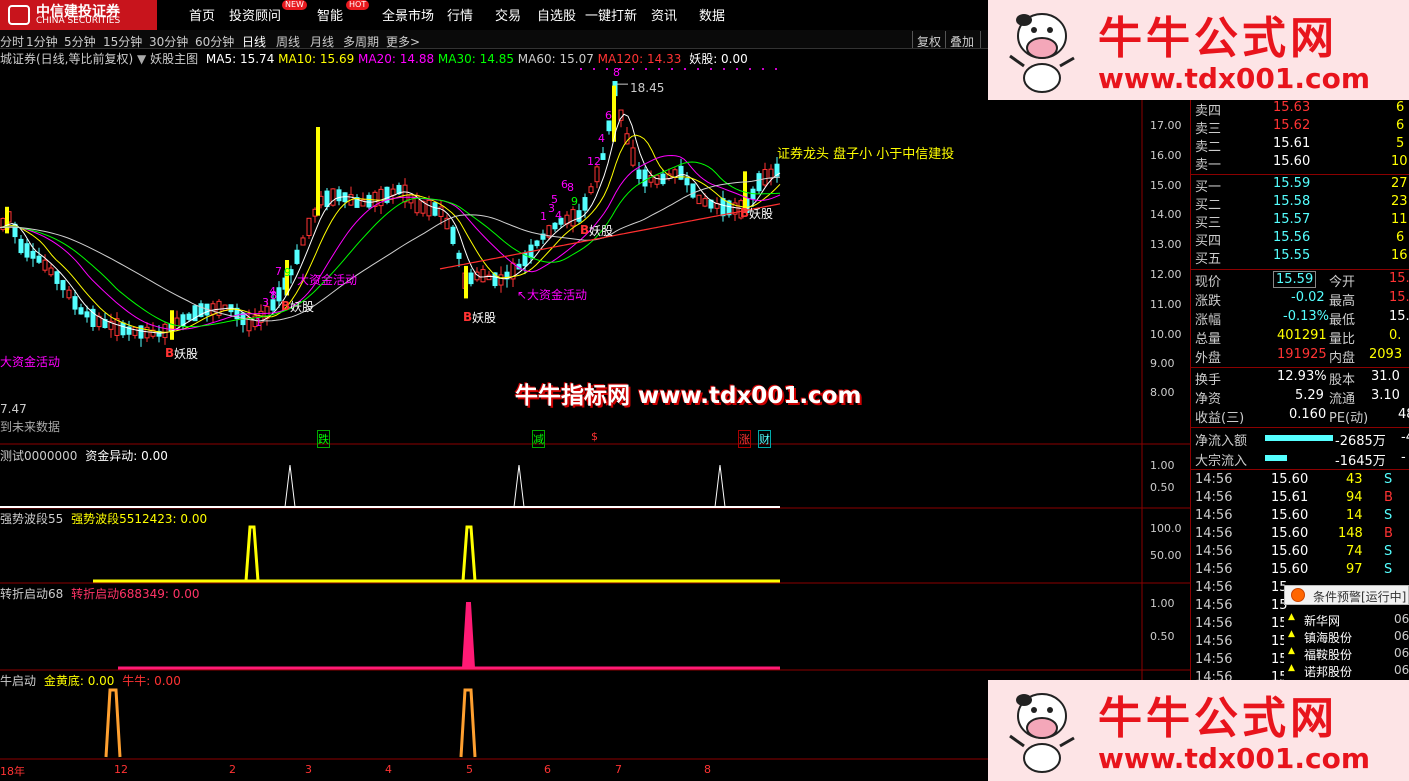 This screenshot has width=1409, height=781. I want to click on menu-market-panorama: 全景市场, so click(408, 14).